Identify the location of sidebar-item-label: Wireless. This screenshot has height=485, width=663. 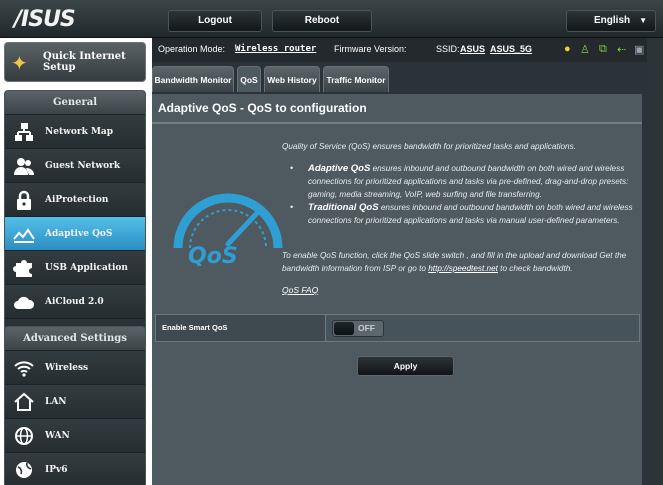
(67, 368).